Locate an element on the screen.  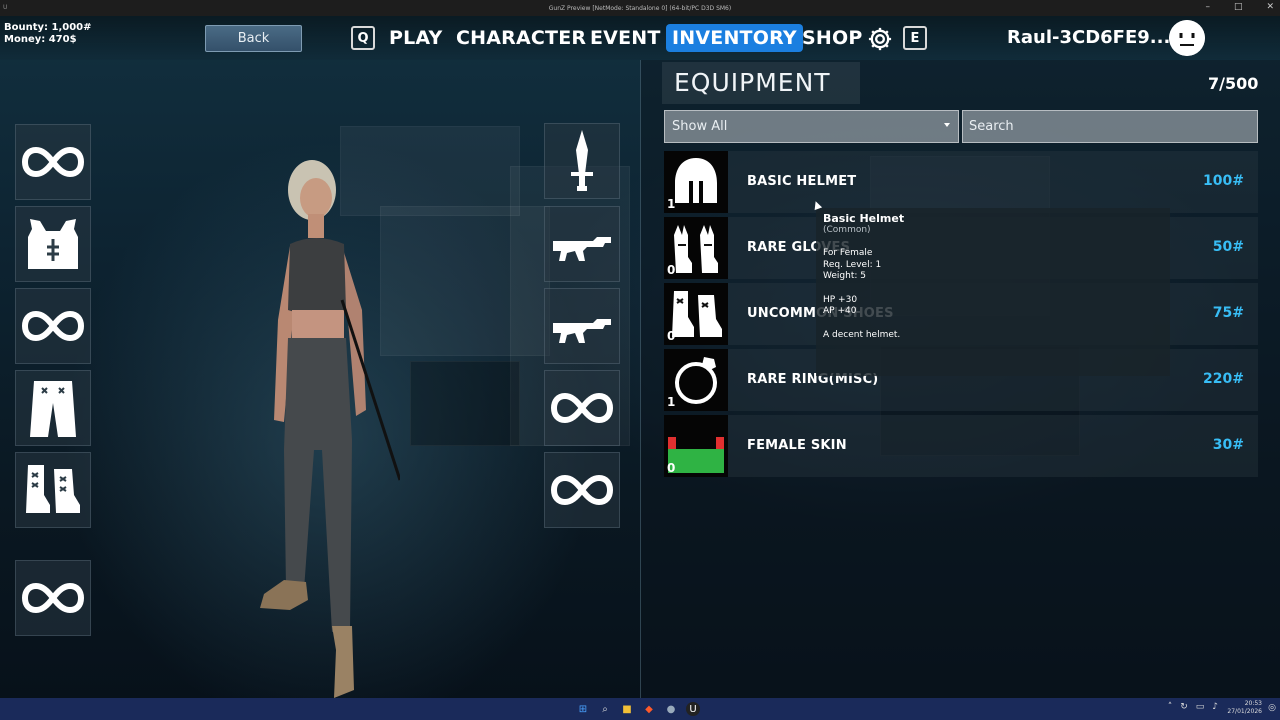
e-key-hint: E is located at coordinates (915, 38).